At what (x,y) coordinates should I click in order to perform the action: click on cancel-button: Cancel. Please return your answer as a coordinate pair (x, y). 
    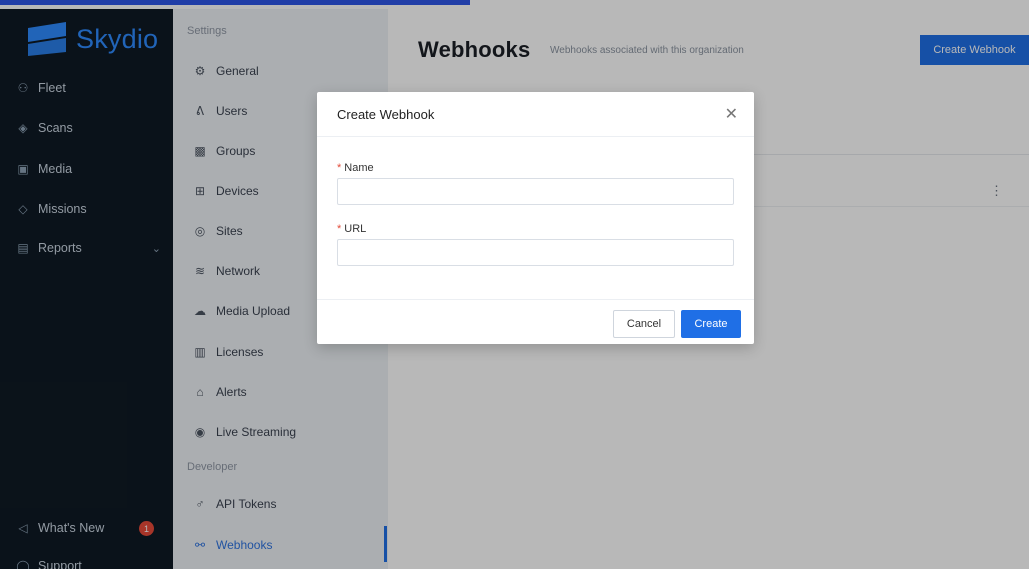
    Looking at the image, I should click on (644, 324).